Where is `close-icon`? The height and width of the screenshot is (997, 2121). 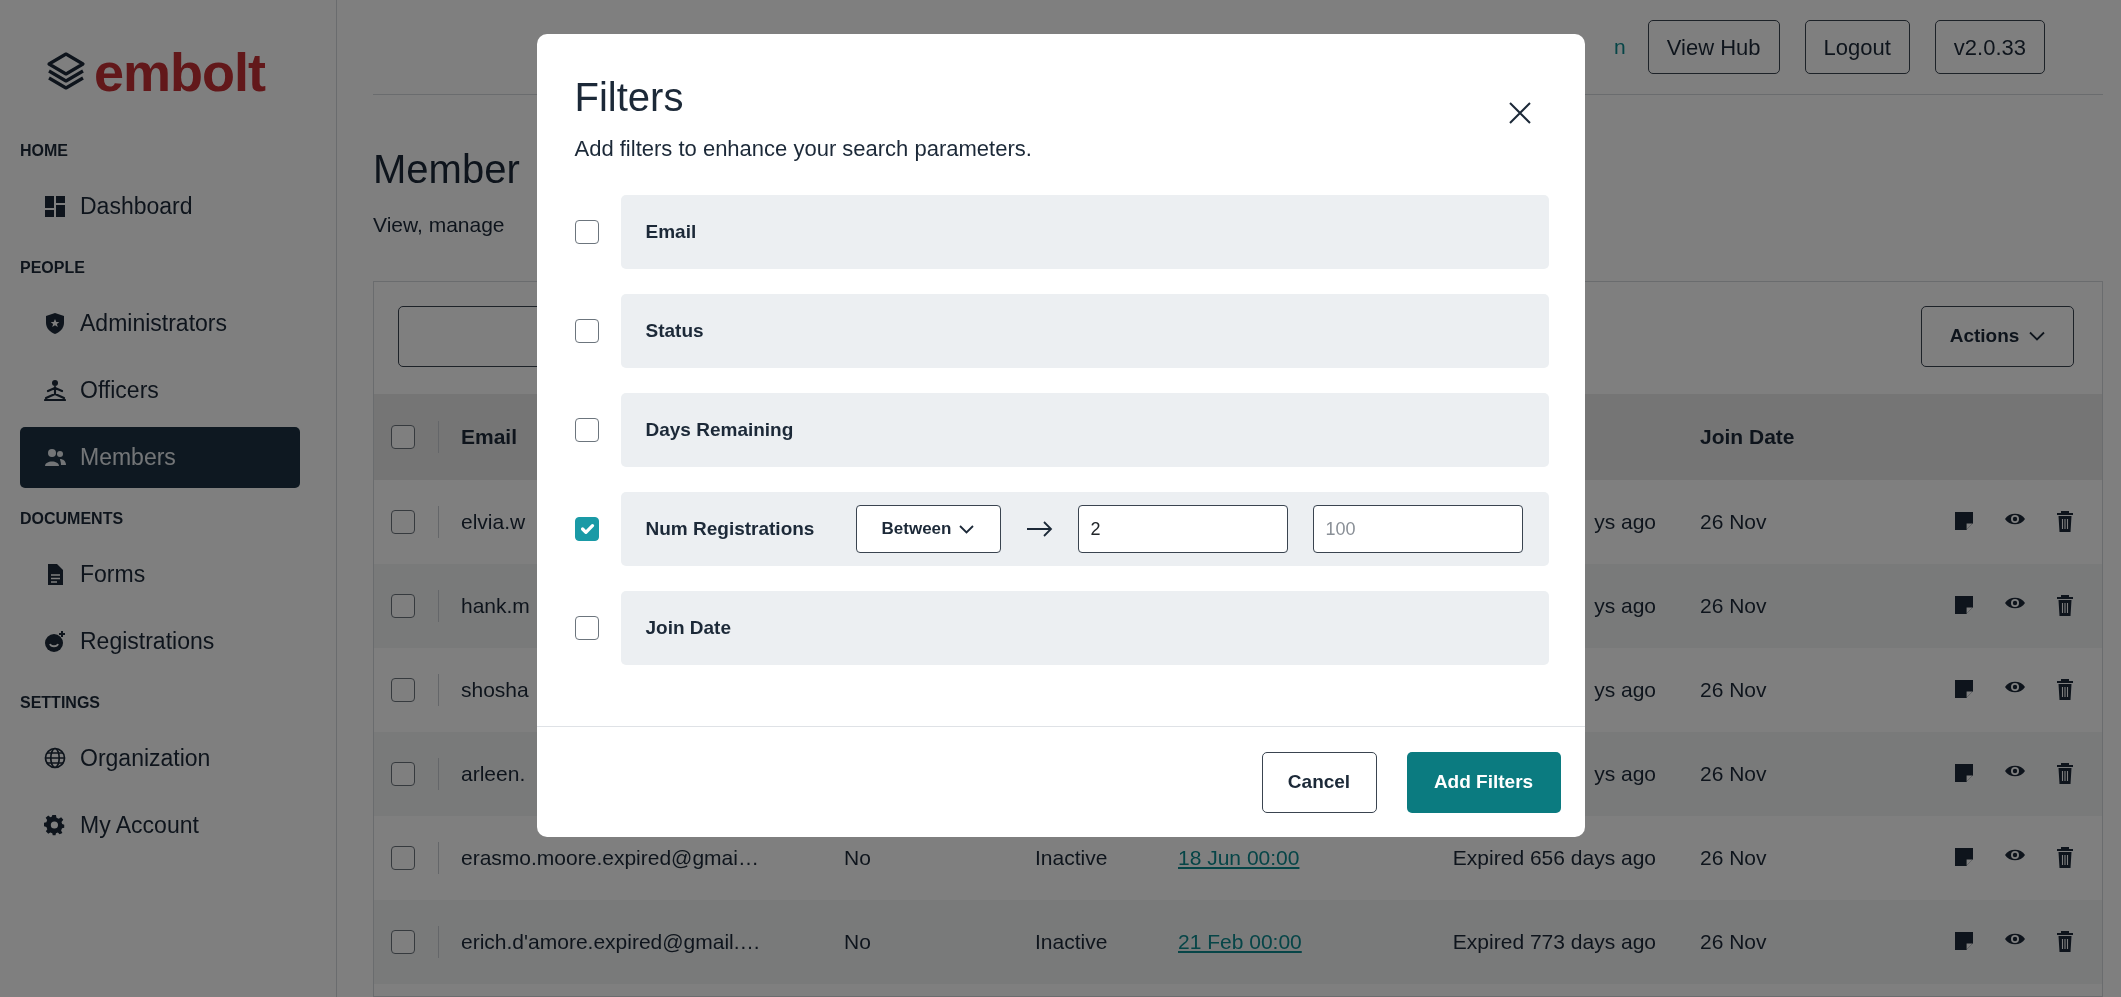
close-icon is located at coordinates (1519, 113).